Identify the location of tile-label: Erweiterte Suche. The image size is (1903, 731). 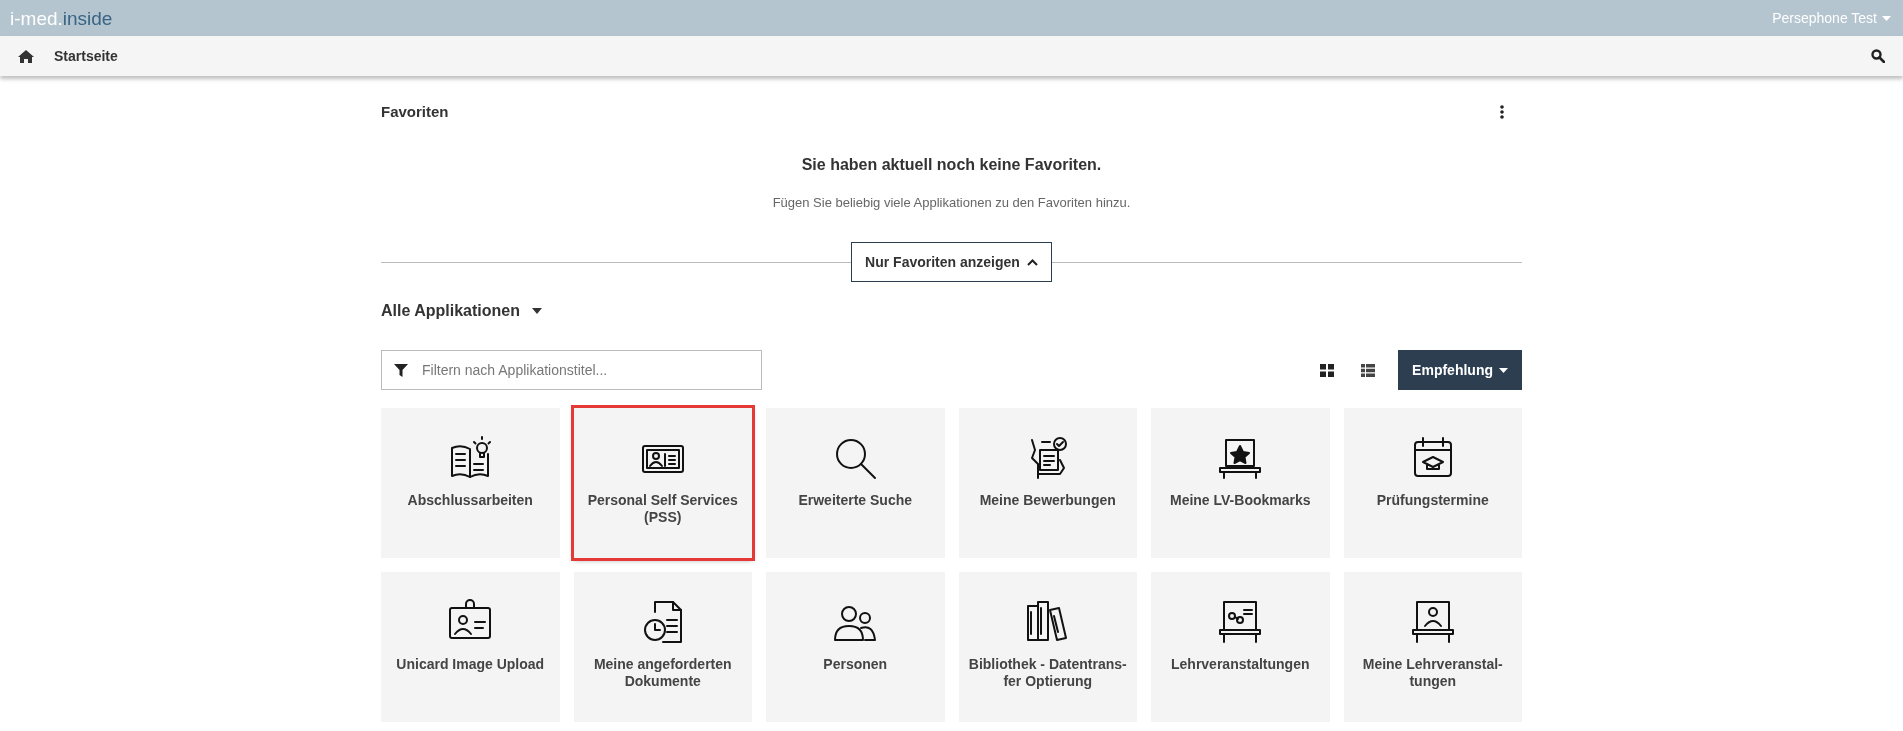
(855, 500).